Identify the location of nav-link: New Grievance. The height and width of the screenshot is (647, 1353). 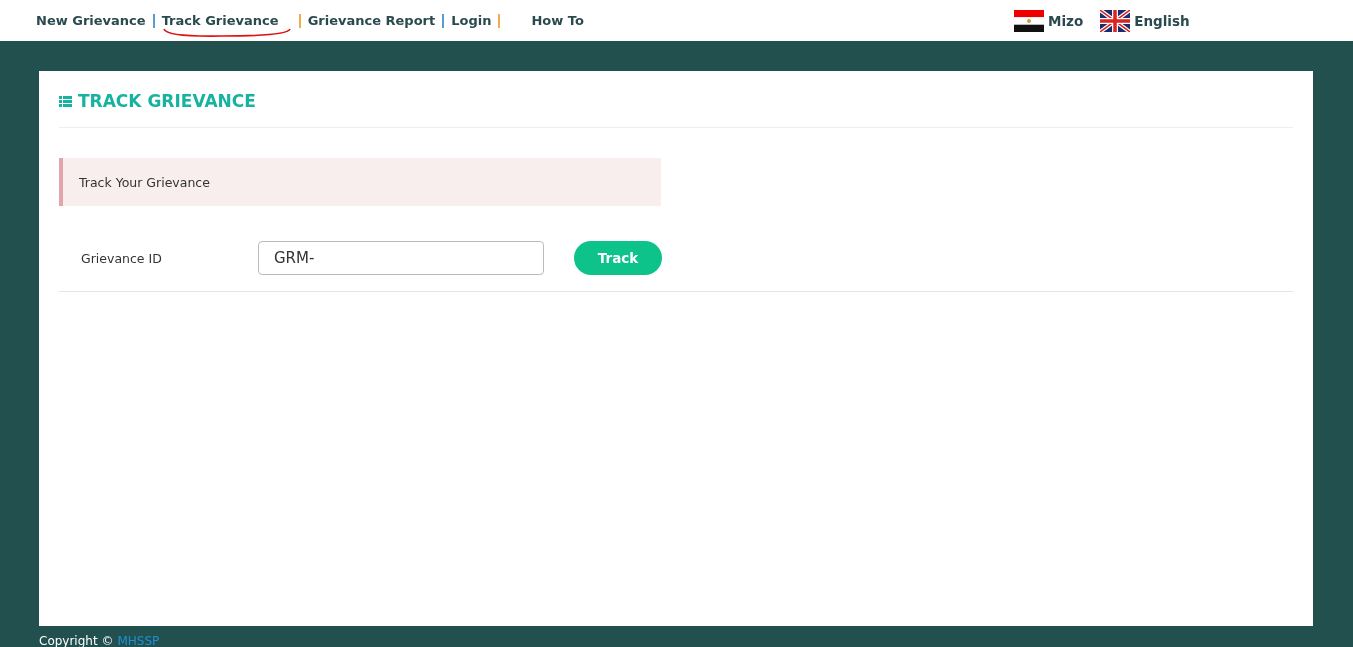
(91, 20).